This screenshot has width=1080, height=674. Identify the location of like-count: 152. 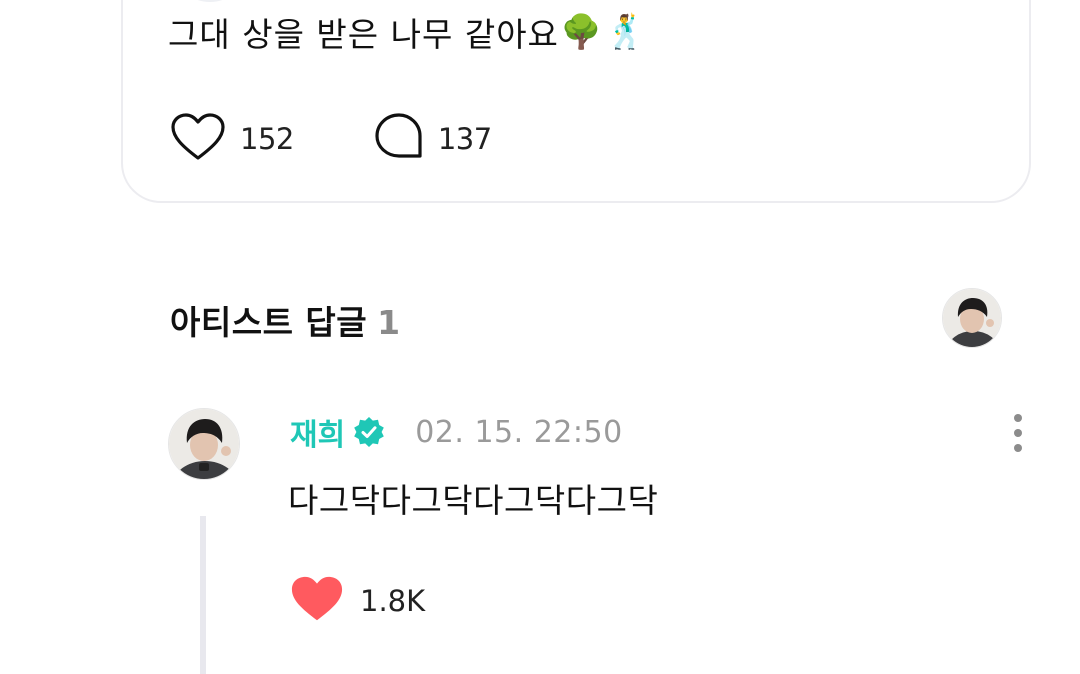
(267, 139).